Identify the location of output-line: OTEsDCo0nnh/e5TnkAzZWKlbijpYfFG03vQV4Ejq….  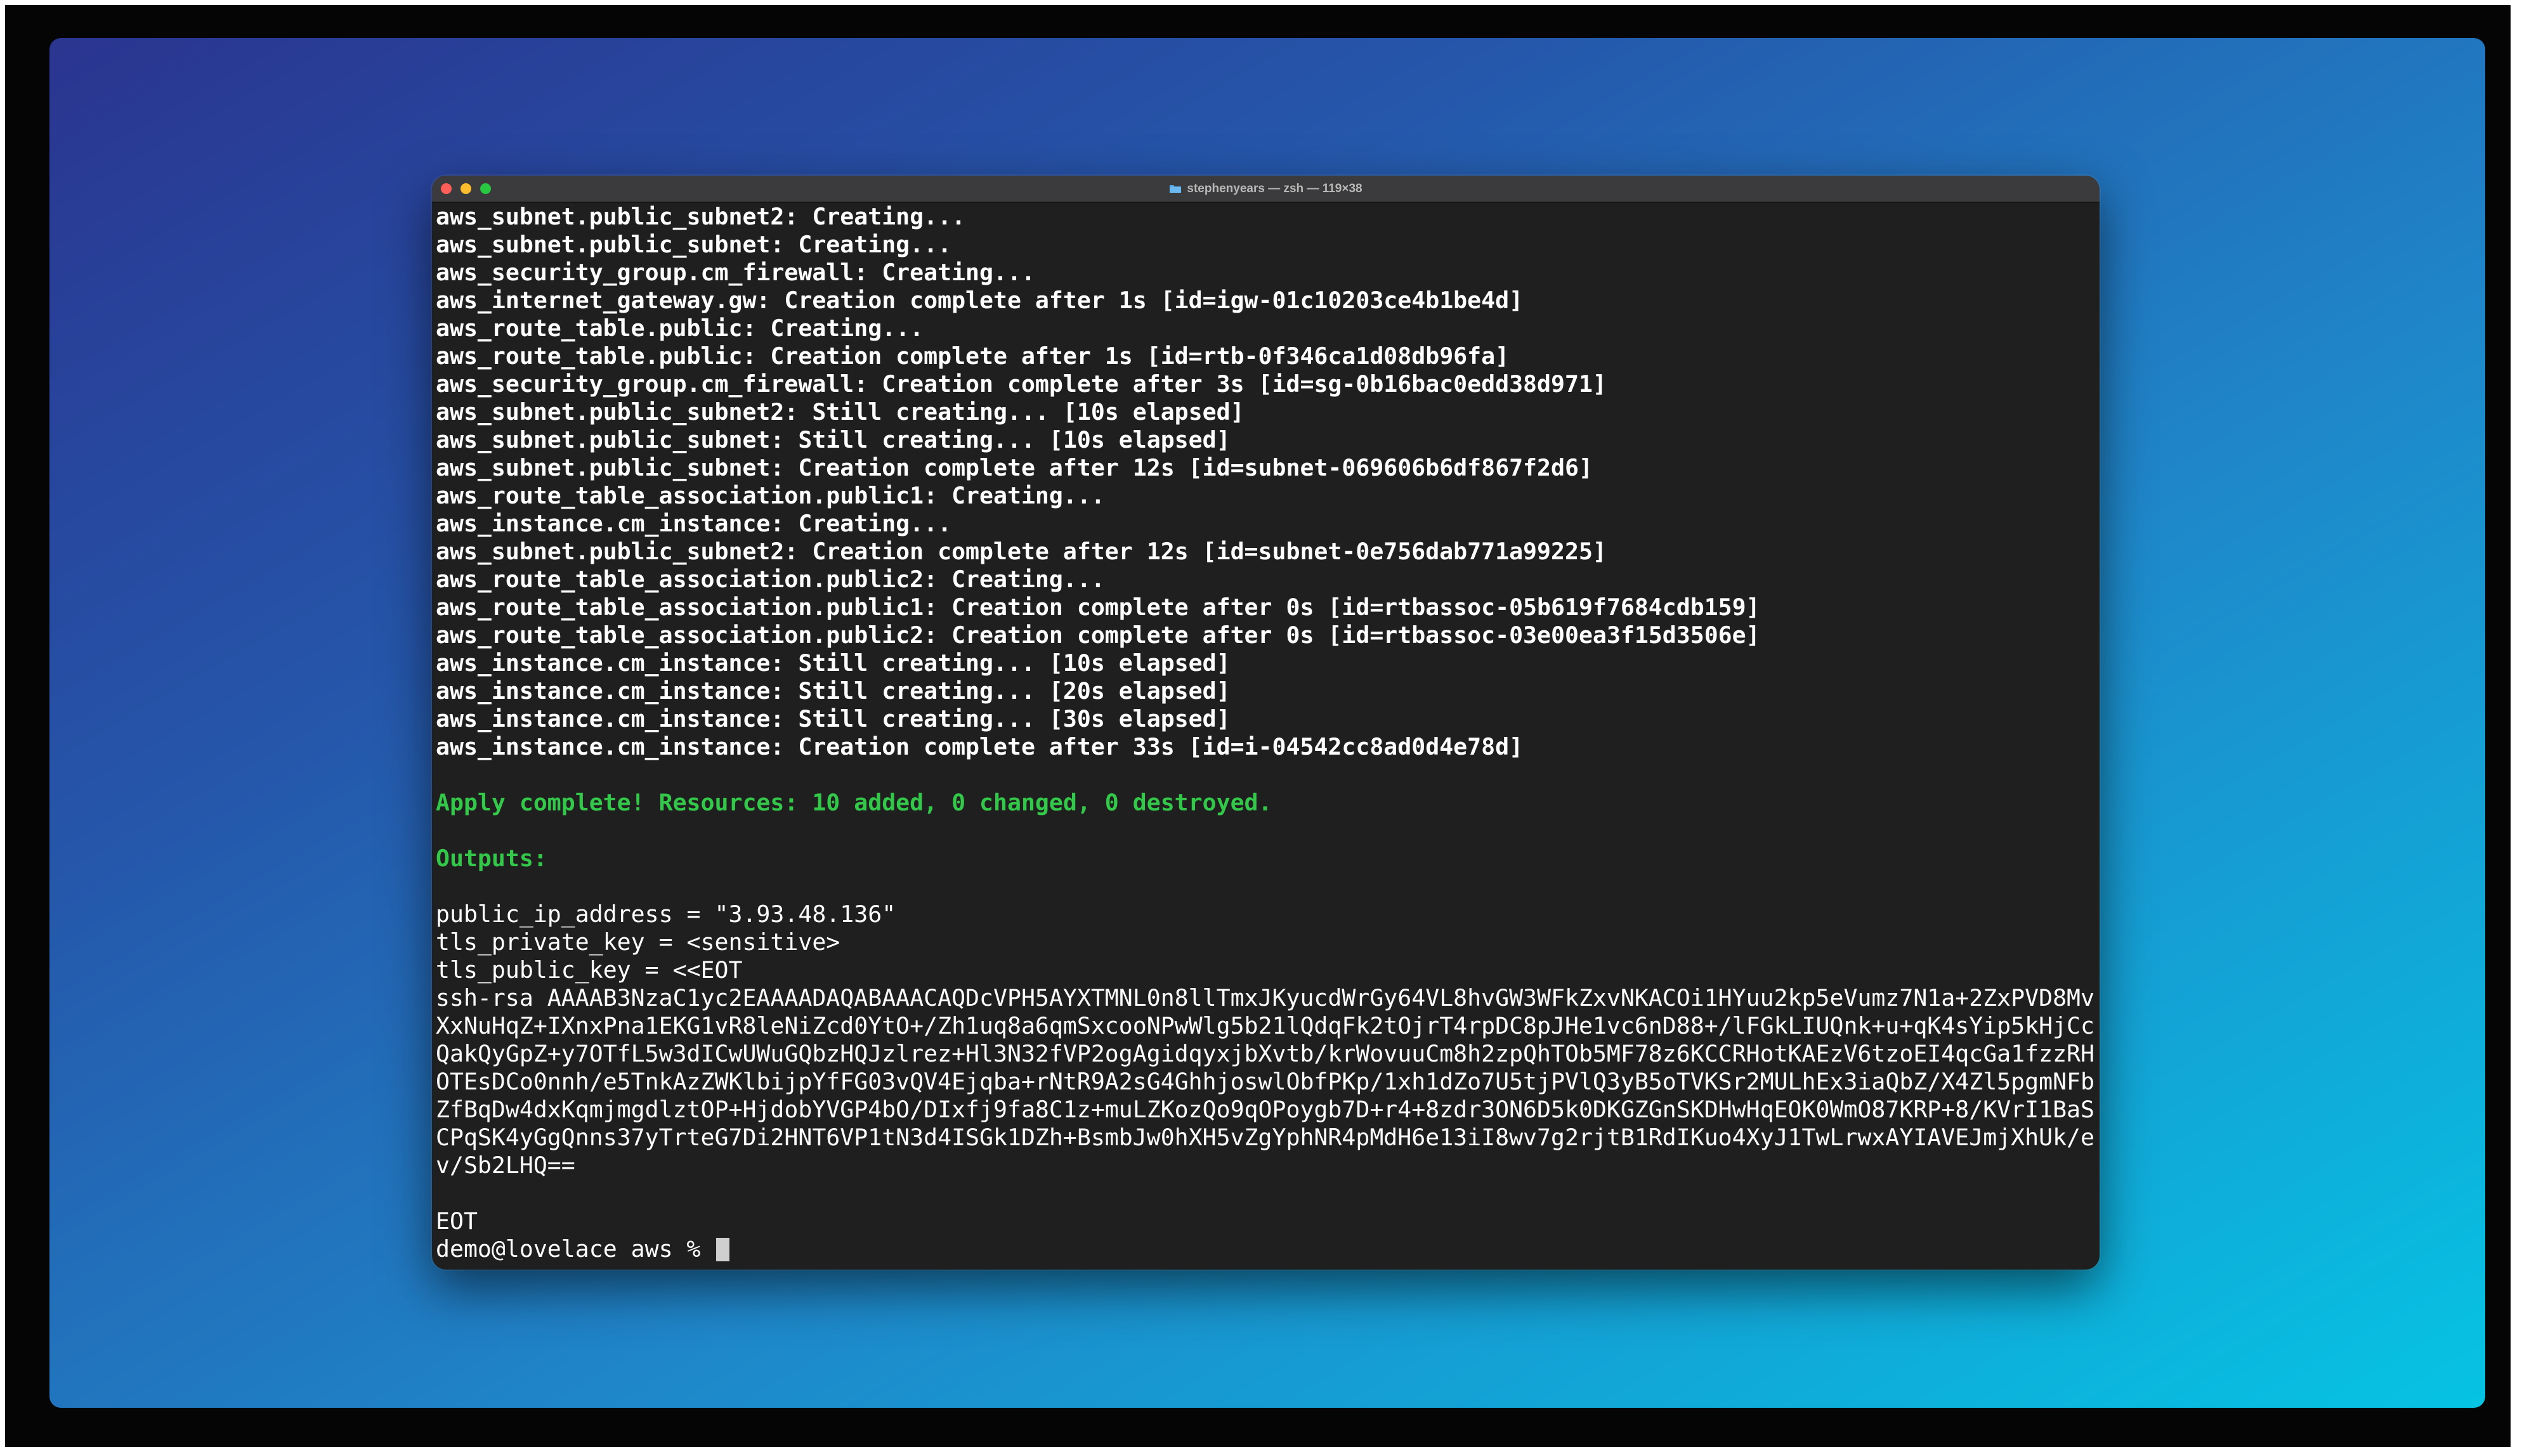
(1265, 1081).